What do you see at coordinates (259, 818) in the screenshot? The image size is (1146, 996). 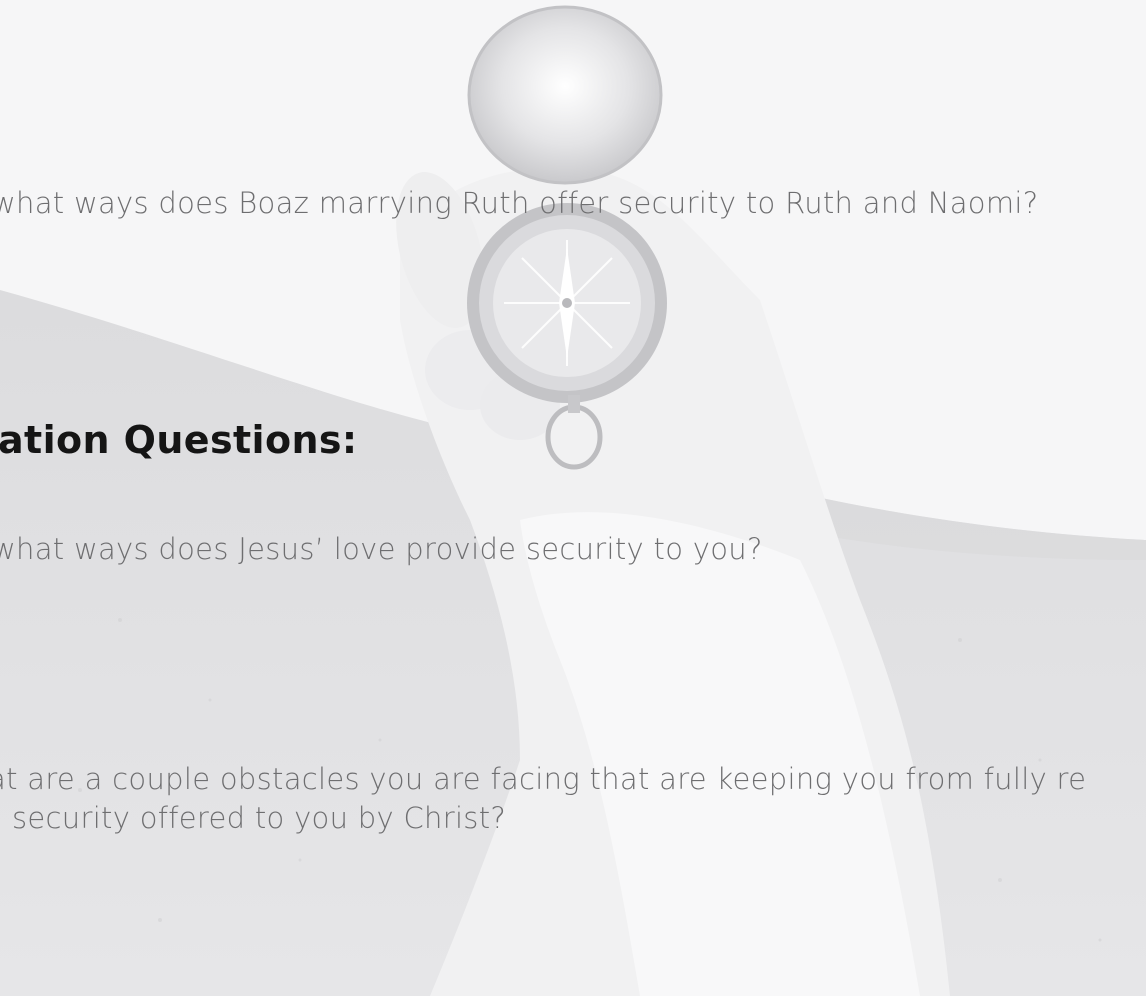 I see `question-obstacles-line-2: security offered to you by Christ?` at bounding box center [259, 818].